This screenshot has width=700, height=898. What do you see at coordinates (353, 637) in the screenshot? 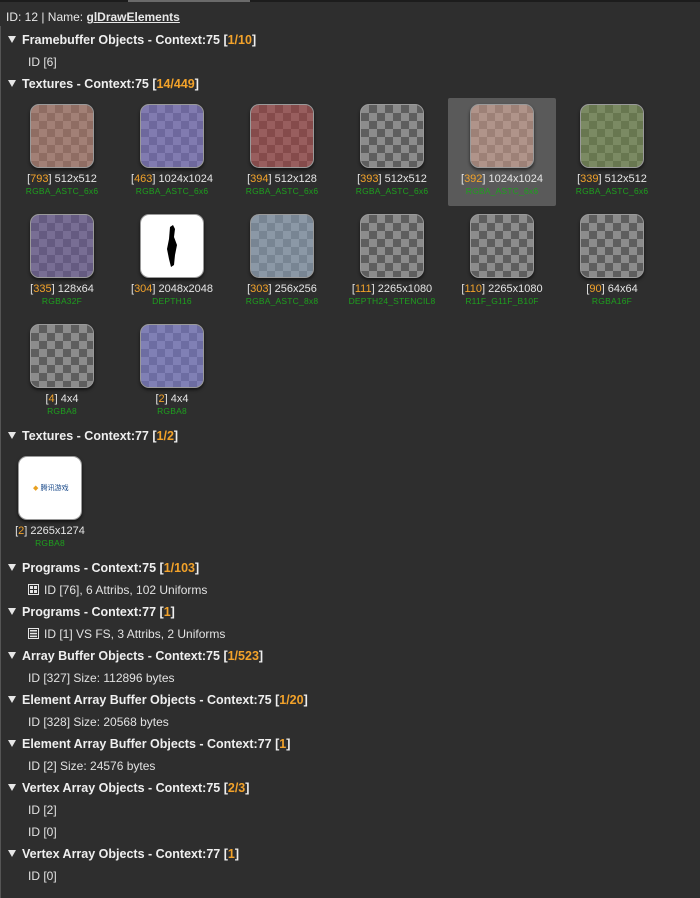
I see `list-item: ID [1] VS FS, 3 Attribs, 2 Uniforms` at bounding box center [353, 637].